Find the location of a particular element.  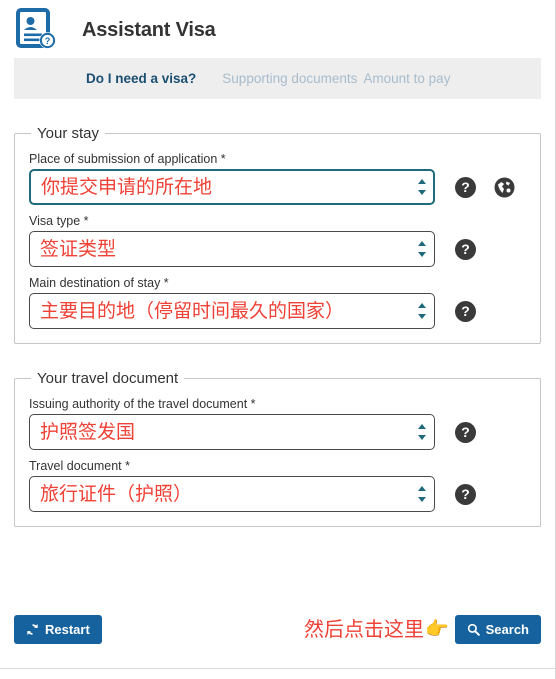

annotation-text: 然后点击这里 is located at coordinates (363, 629).